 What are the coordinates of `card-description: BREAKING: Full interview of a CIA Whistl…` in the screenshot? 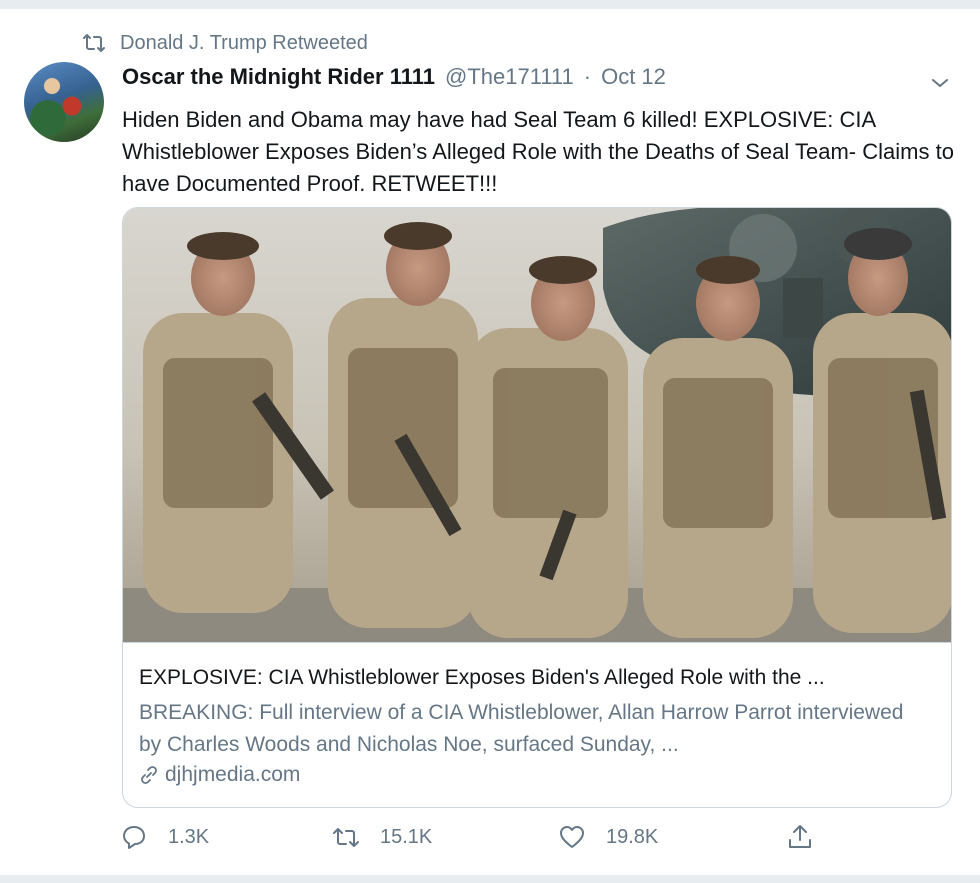 It's located at (521, 728).